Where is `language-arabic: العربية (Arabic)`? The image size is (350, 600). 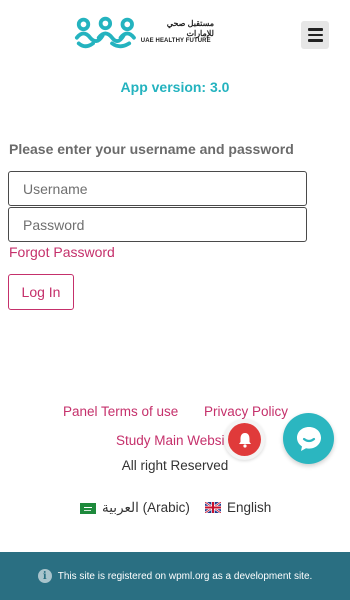
language-arabic: العربية (Arabic) is located at coordinates (135, 508).